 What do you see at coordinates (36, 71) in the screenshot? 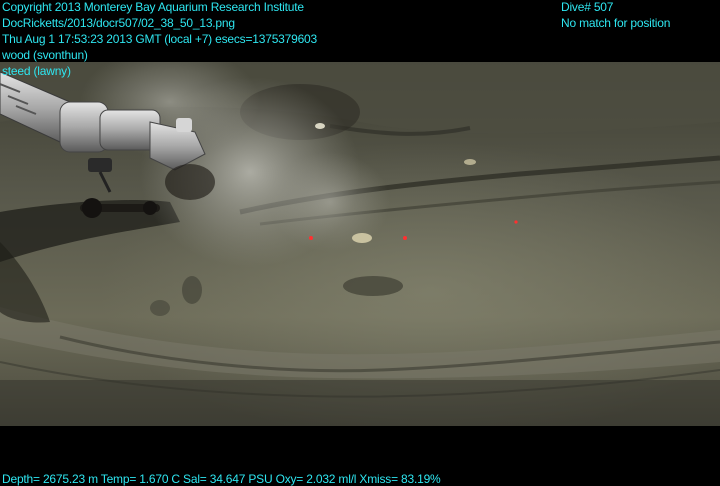
I see `observer-text: steed (lawny)` at bounding box center [36, 71].